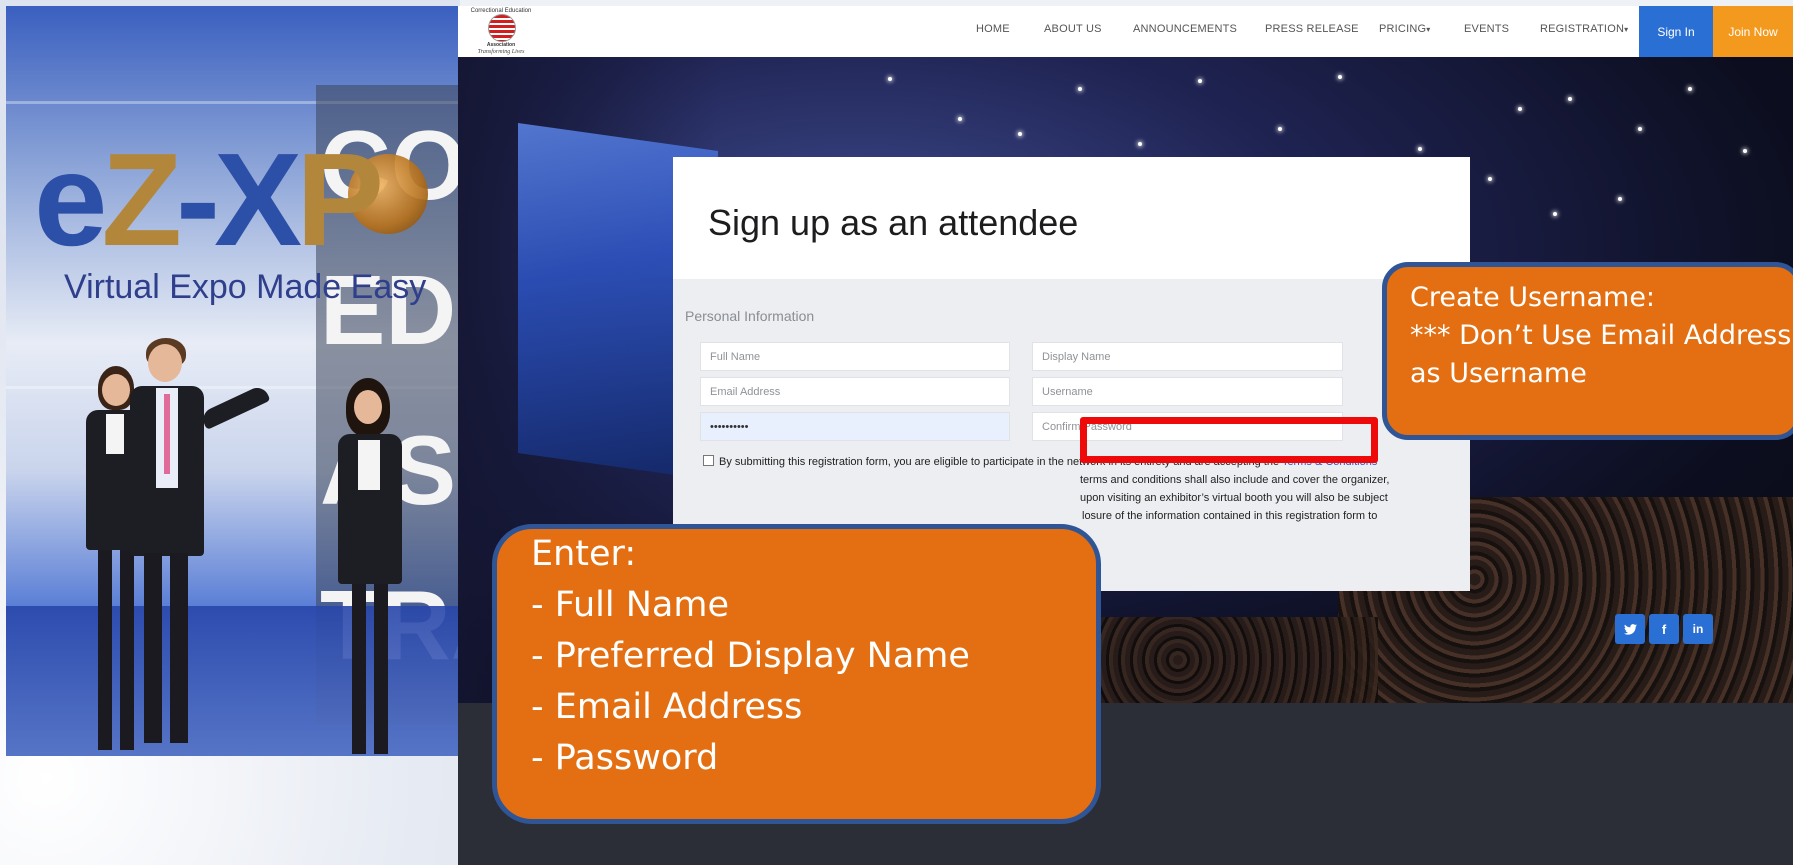 This screenshot has width=1793, height=865. I want to click on signup-card-header: Sign up as an attendee, so click(1071, 218).